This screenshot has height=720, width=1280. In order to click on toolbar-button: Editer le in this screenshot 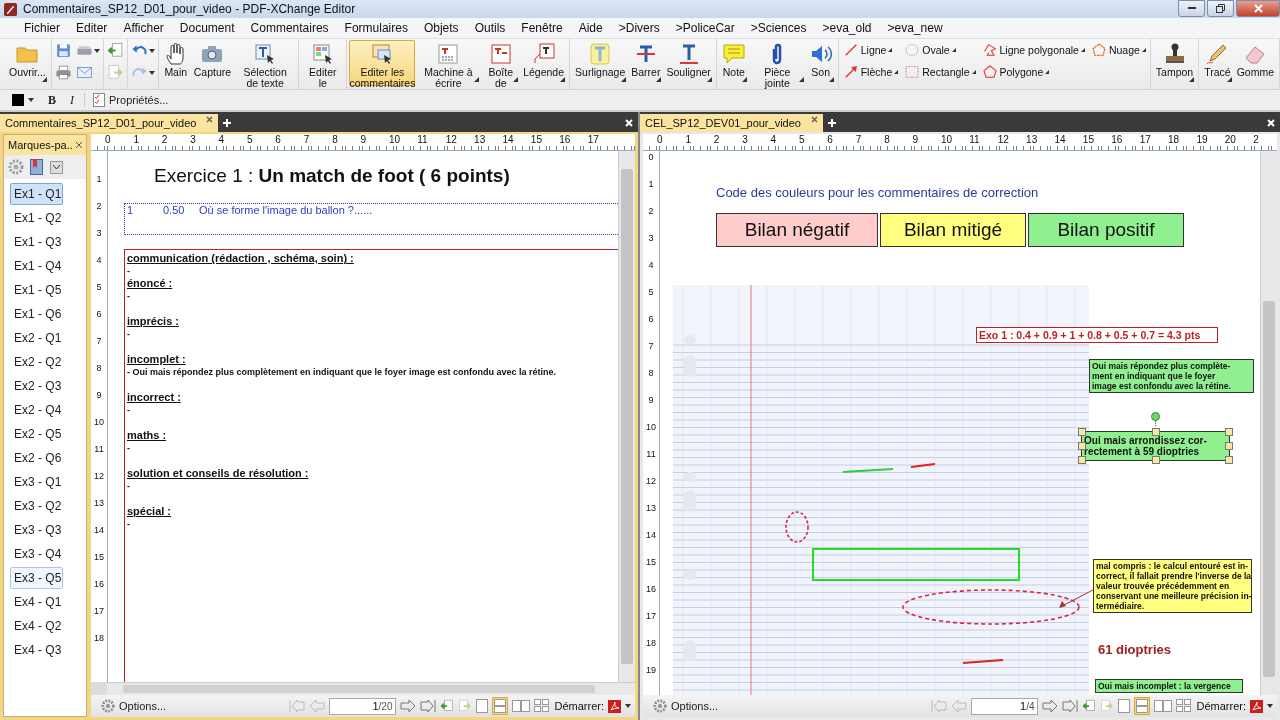, I will do `click(323, 63)`.